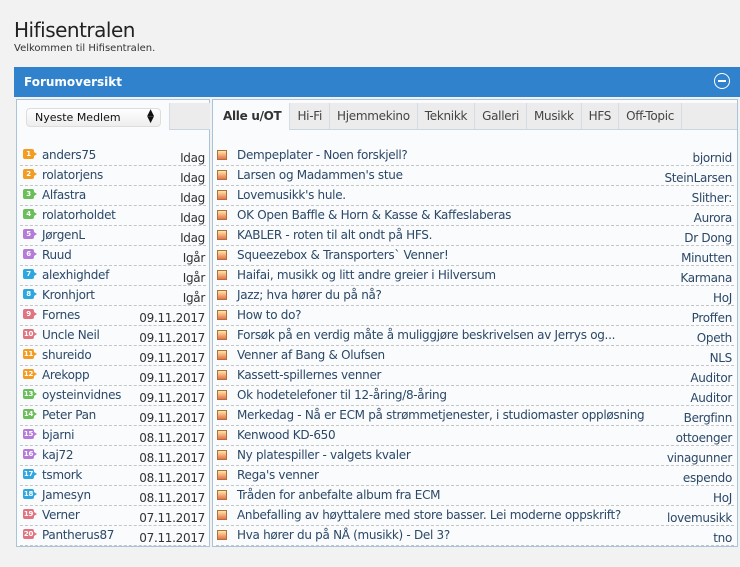 Image resolution: width=740 pixels, height=567 pixels. I want to click on rank-badge-icon: 14, so click(30, 414).